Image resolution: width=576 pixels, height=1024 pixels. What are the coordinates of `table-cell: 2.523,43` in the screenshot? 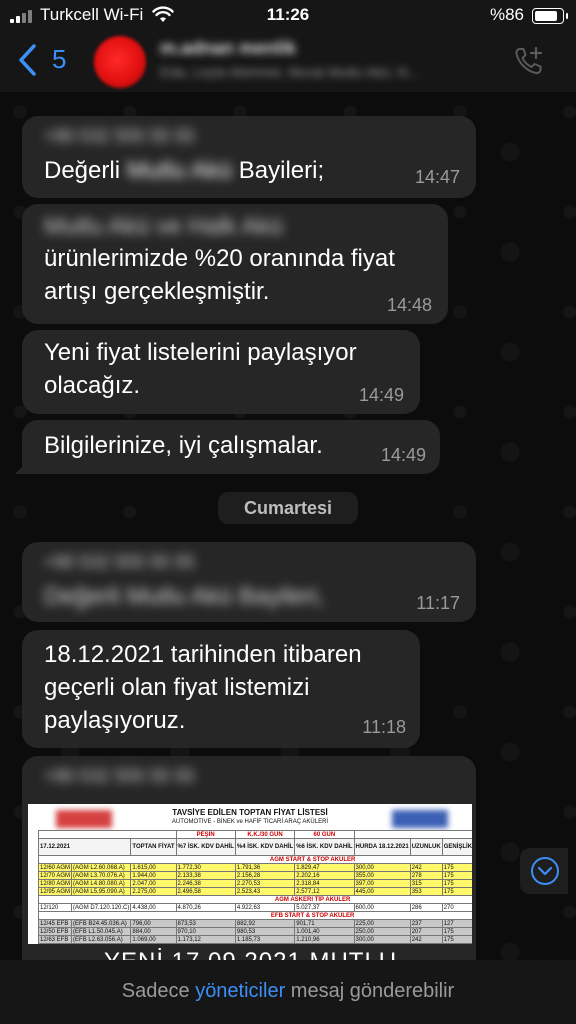 It's located at (265, 891).